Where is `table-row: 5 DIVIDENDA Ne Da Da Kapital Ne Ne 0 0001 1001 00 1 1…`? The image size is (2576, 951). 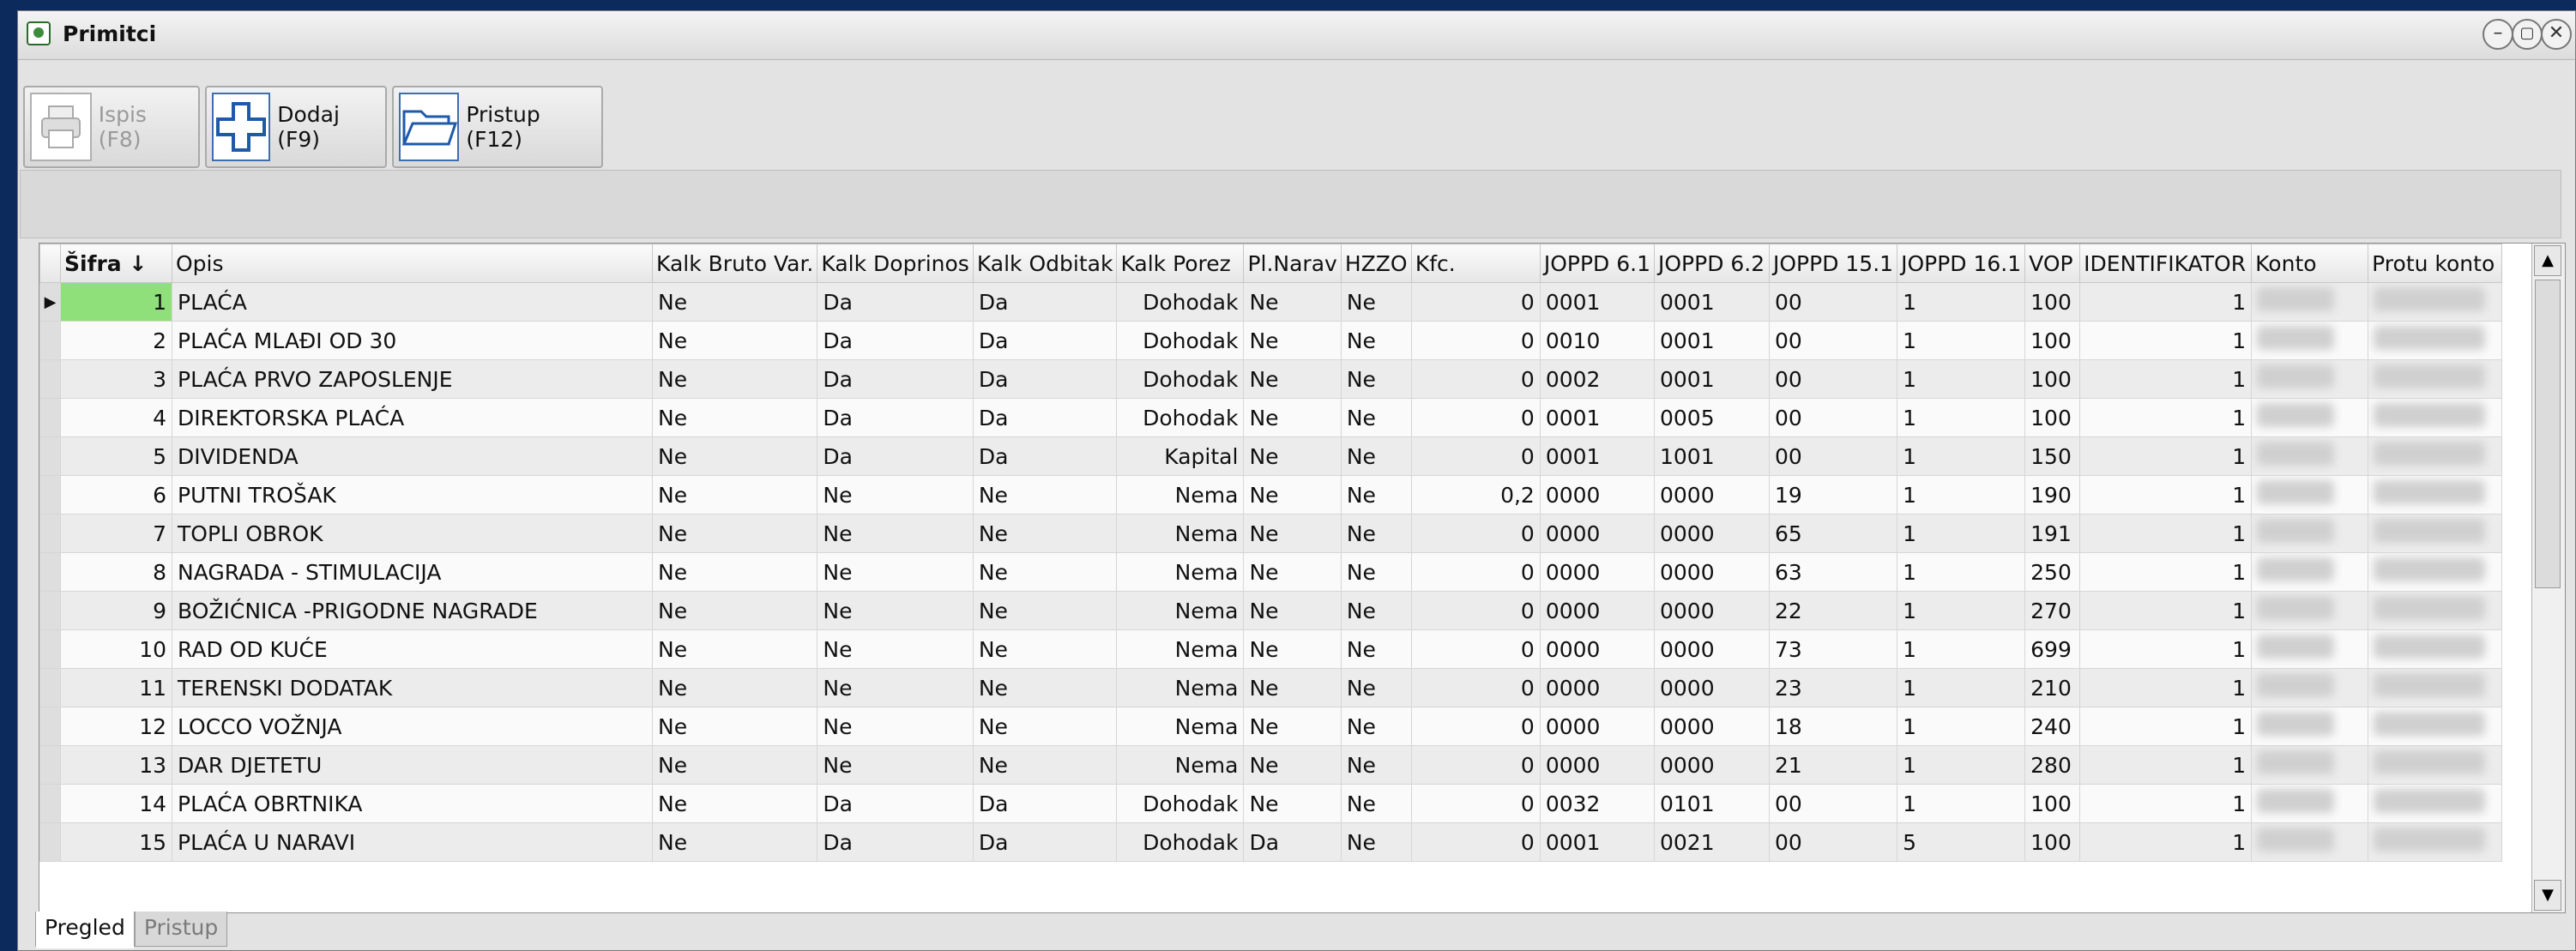
table-row: 5 DIVIDENDA Ne Da Da Kapital Ne Ne 0 0001 1001 00 1 1… is located at coordinates (1271, 456).